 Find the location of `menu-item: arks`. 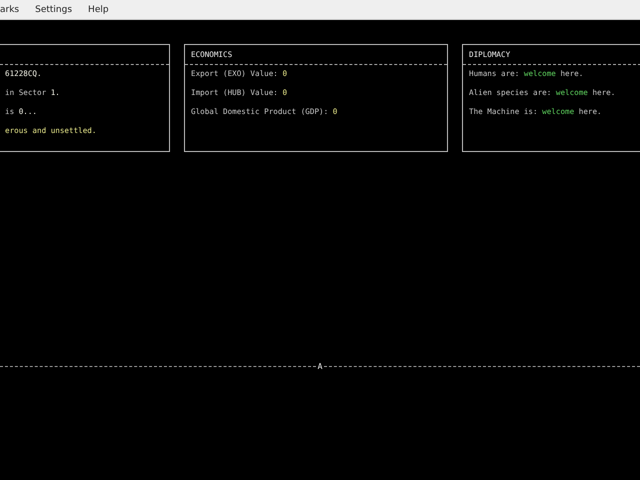

menu-item: arks is located at coordinates (10, 9).